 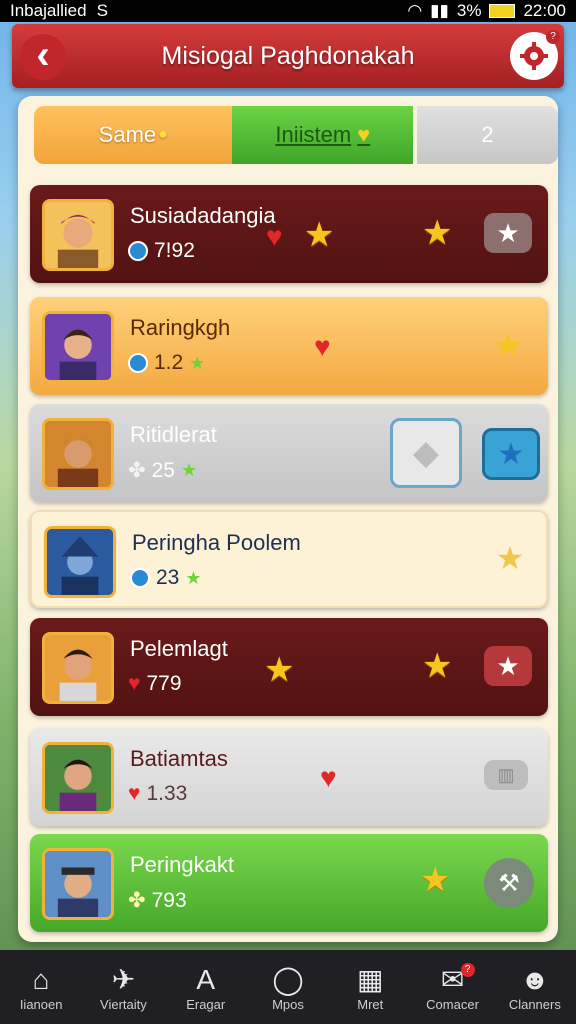 I want to click on action-button: ⚒, so click(x=509, y=883).